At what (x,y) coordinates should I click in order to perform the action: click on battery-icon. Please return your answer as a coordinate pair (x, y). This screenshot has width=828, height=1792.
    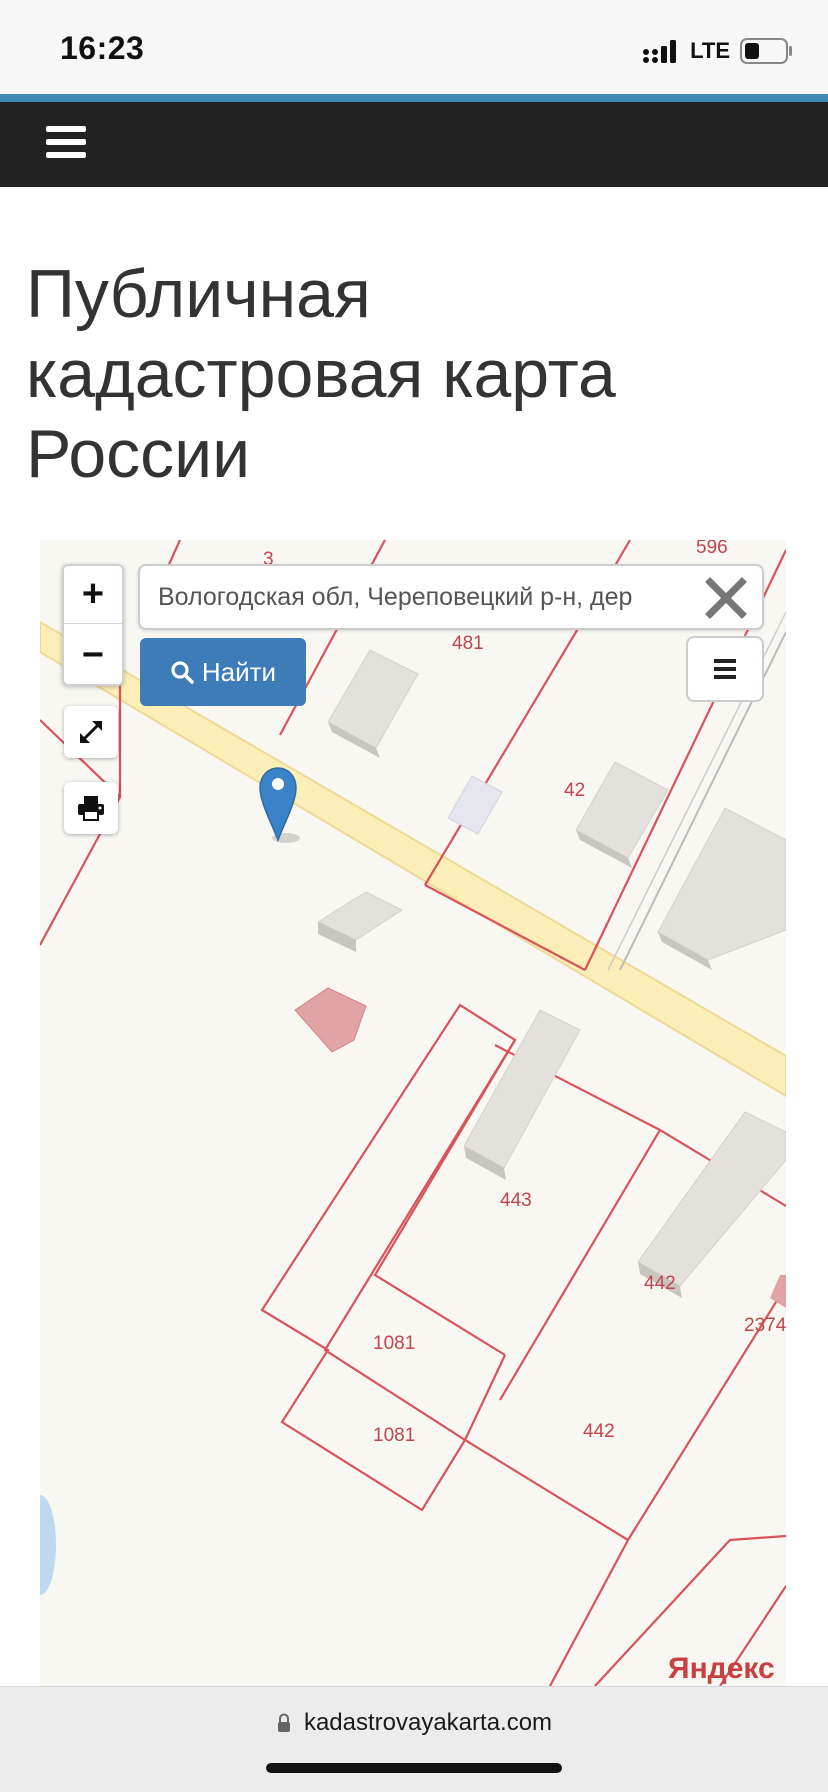
    Looking at the image, I should click on (766, 51).